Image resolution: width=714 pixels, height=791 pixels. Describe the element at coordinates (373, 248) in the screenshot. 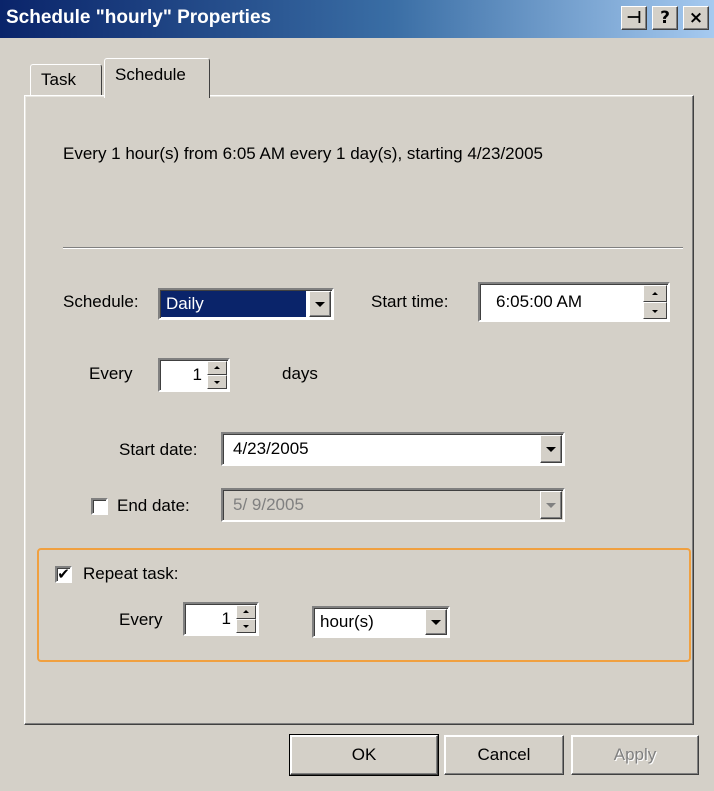

I see `separator` at that location.